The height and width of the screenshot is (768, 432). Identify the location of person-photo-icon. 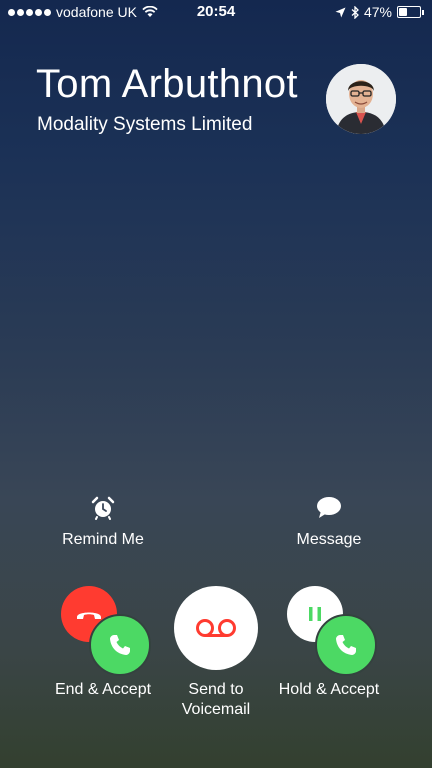
(361, 99).